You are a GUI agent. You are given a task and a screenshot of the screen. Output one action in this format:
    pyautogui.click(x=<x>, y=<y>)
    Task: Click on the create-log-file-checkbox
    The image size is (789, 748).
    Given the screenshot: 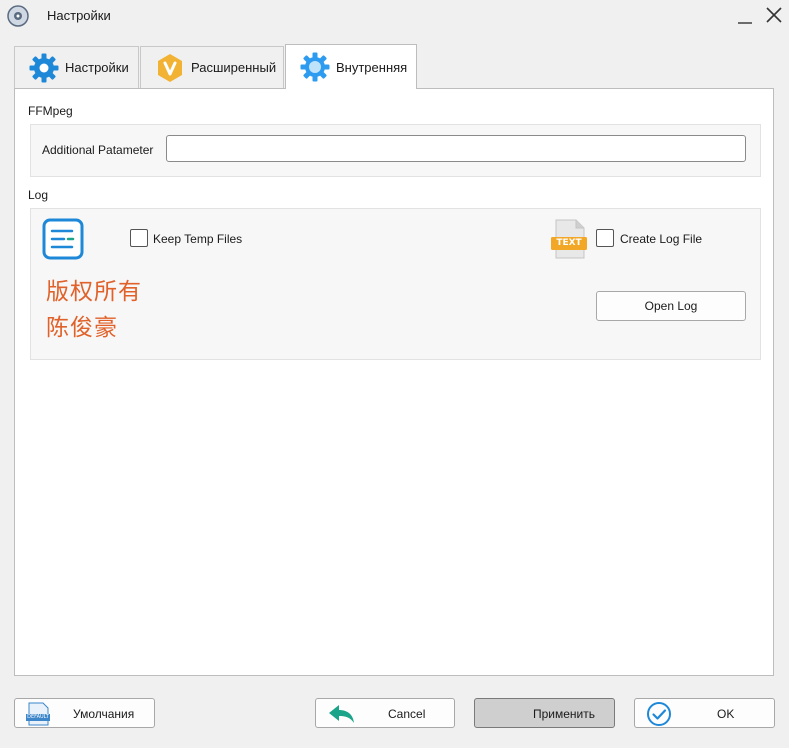 What is the action you would take?
    pyautogui.click(x=605, y=238)
    